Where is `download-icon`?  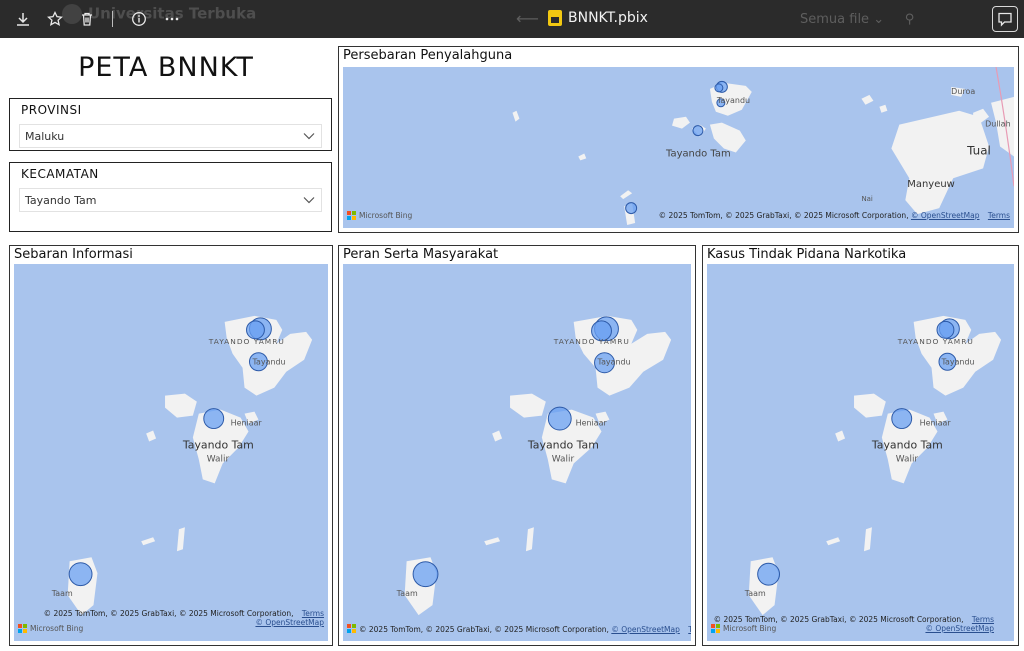
download-icon is located at coordinates (23, 19).